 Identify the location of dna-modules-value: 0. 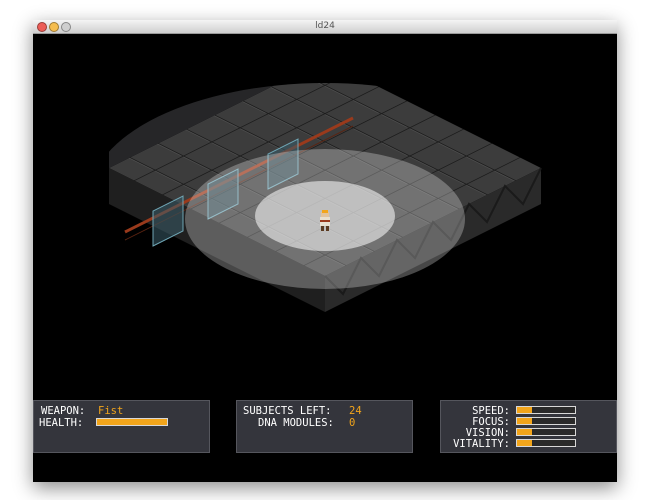
(352, 423).